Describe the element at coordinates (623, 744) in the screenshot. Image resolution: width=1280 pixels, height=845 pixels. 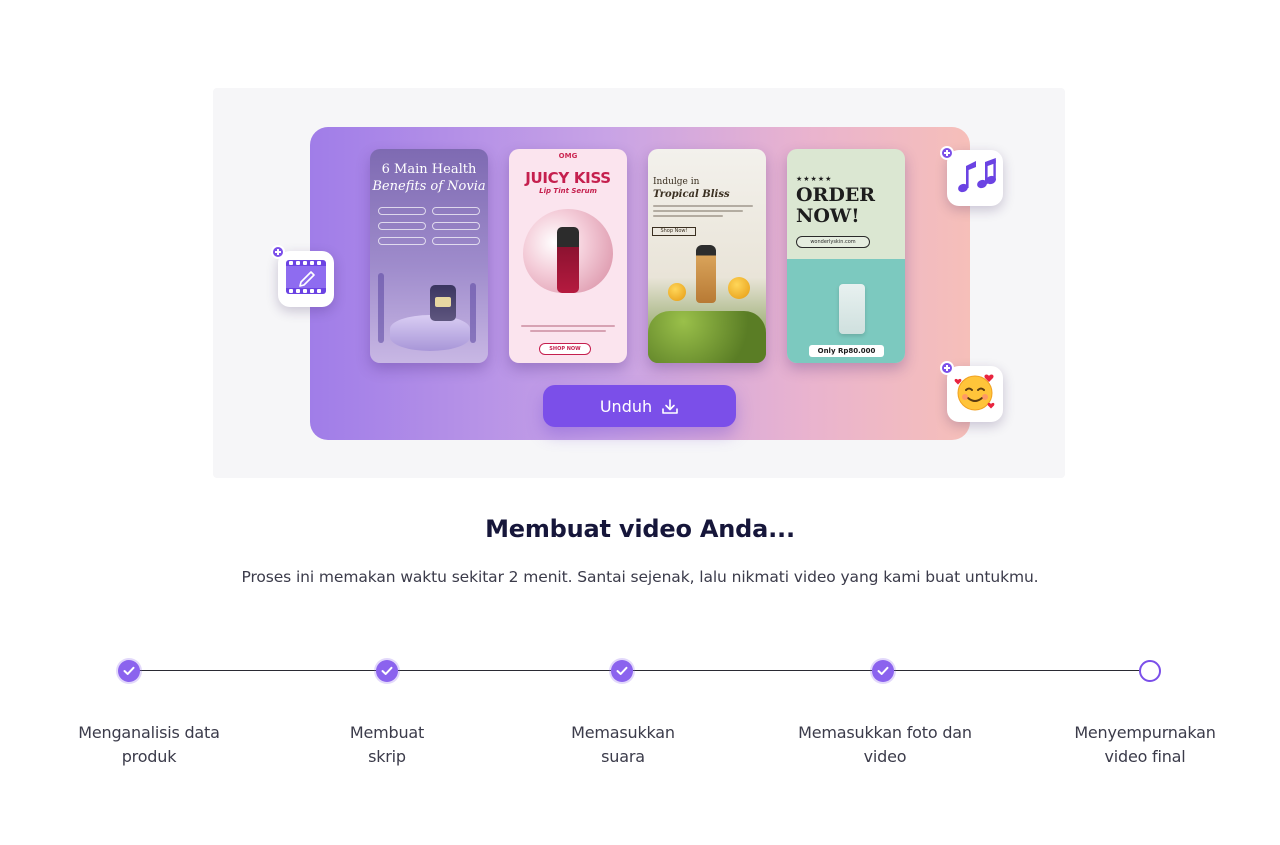
I see `step-label-voice: Memasukkan suara` at that location.